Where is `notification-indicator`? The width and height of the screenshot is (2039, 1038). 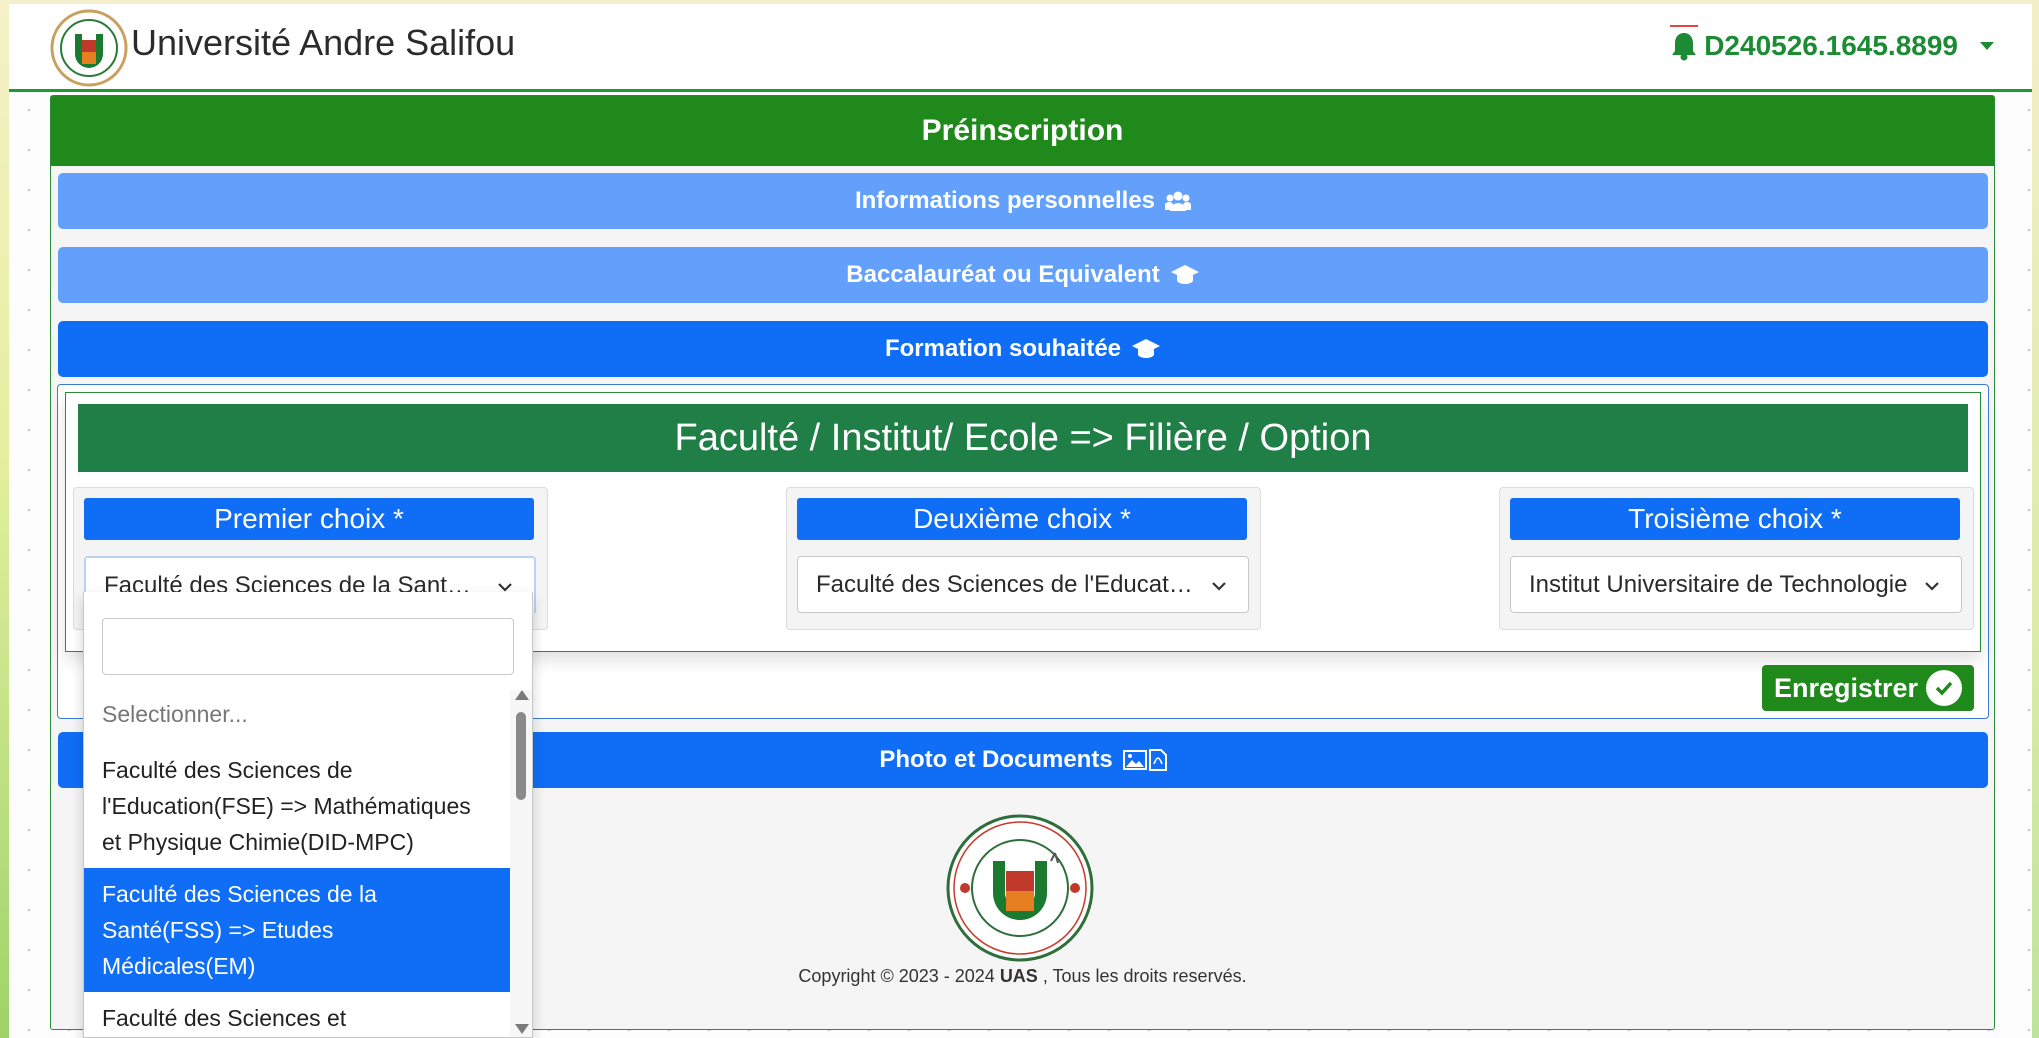
notification-indicator is located at coordinates (1684, 26).